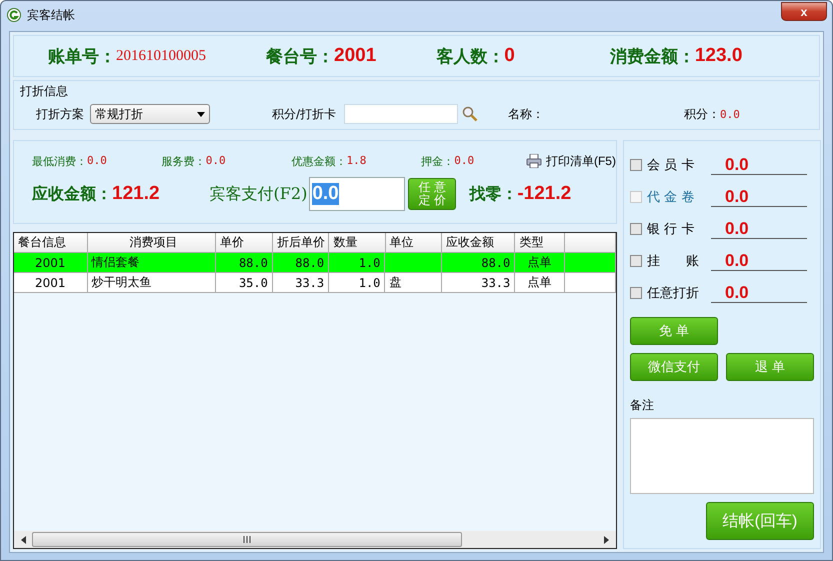  What do you see at coordinates (51, 243) in the screenshot?
I see `column-header: 餐台信息` at bounding box center [51, 243].